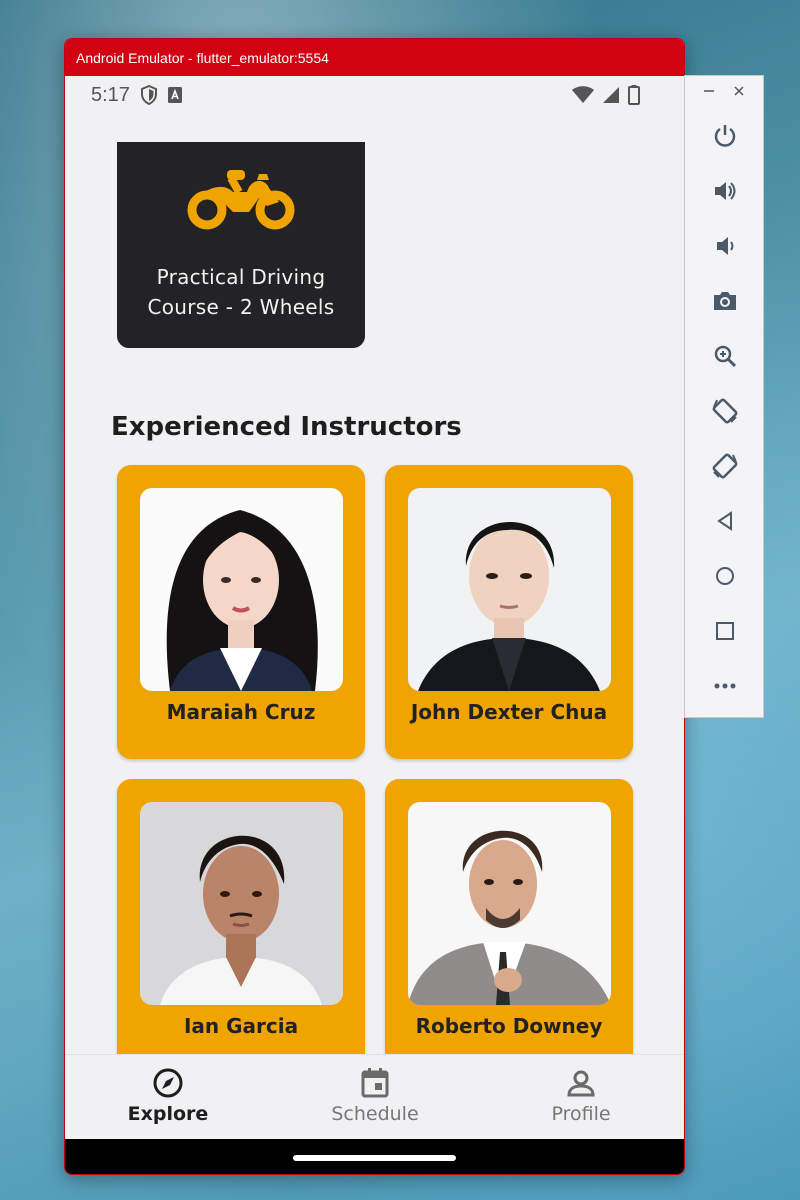  I want to click on calendar-icon, so click(375, 1083).